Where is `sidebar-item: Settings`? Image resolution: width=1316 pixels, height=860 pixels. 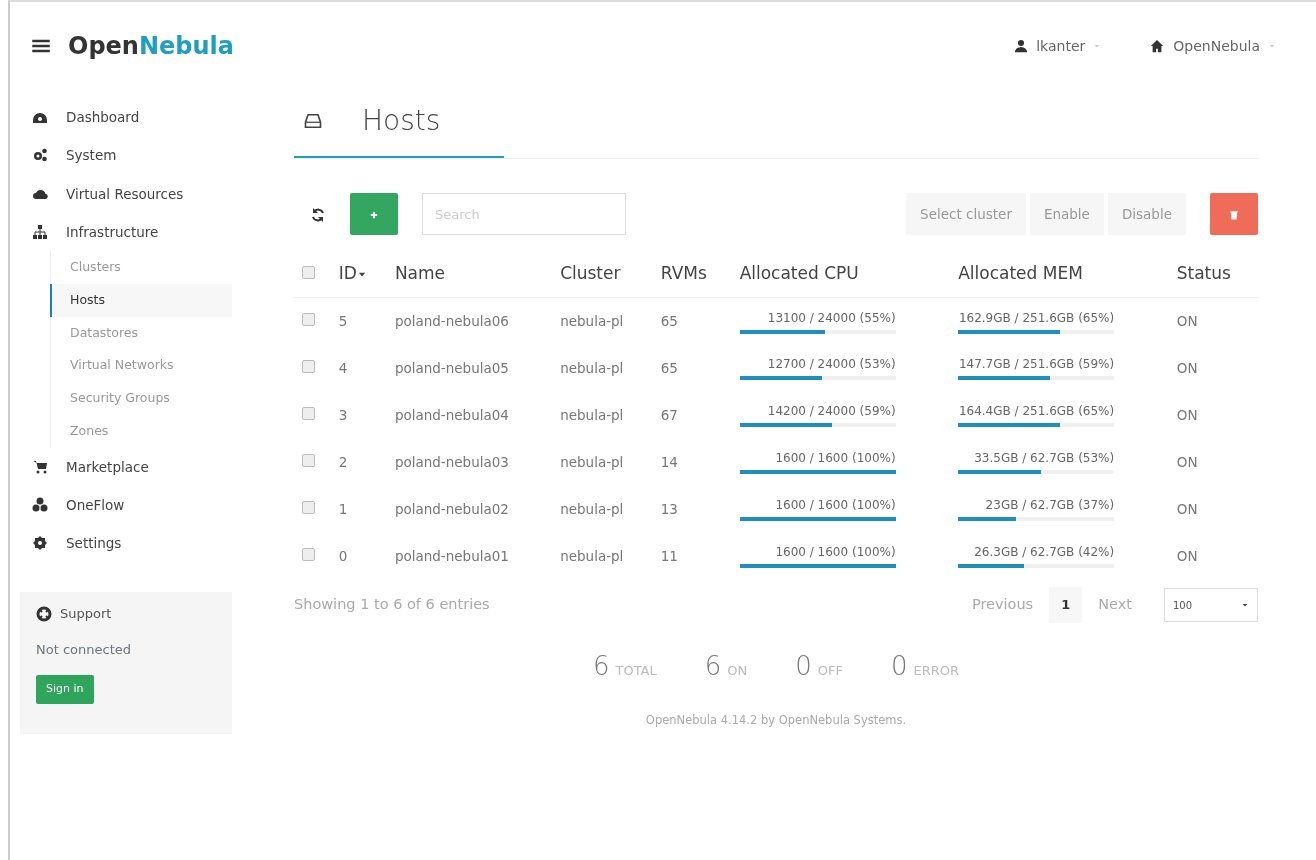
sidebar-item: Settings is located at coordinates (126, 543).